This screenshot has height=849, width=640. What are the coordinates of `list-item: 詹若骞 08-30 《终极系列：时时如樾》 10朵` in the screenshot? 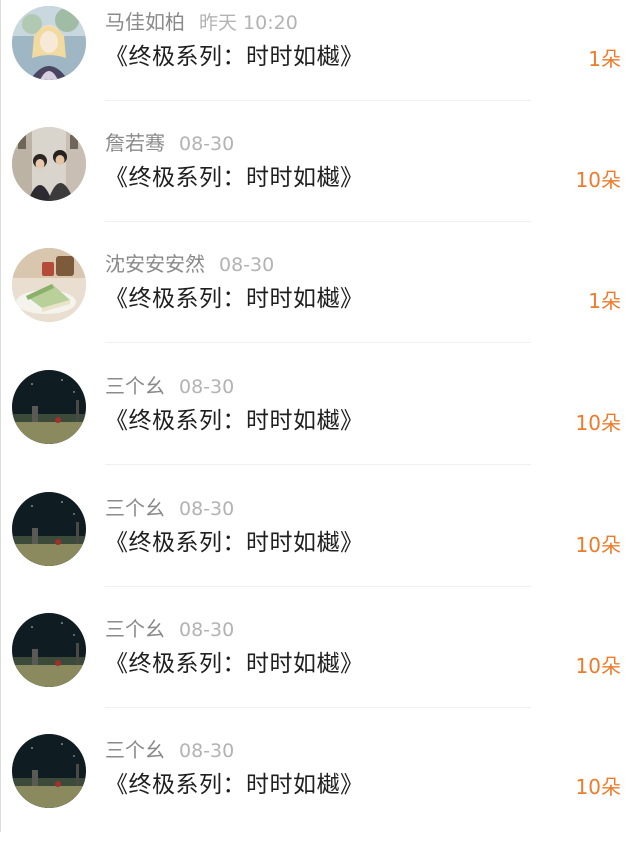 It's located at (320, 181).